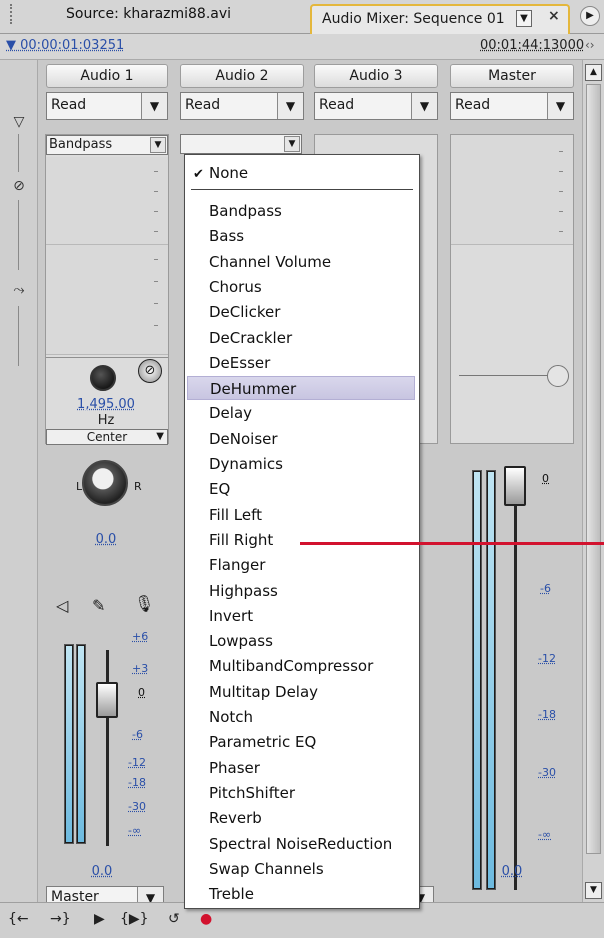 The height and width of the screenshot is (938, 604). Describe the element at coordinates (198, 174) in the screenshot. I see `checkmark-icon: ✔` at that location.